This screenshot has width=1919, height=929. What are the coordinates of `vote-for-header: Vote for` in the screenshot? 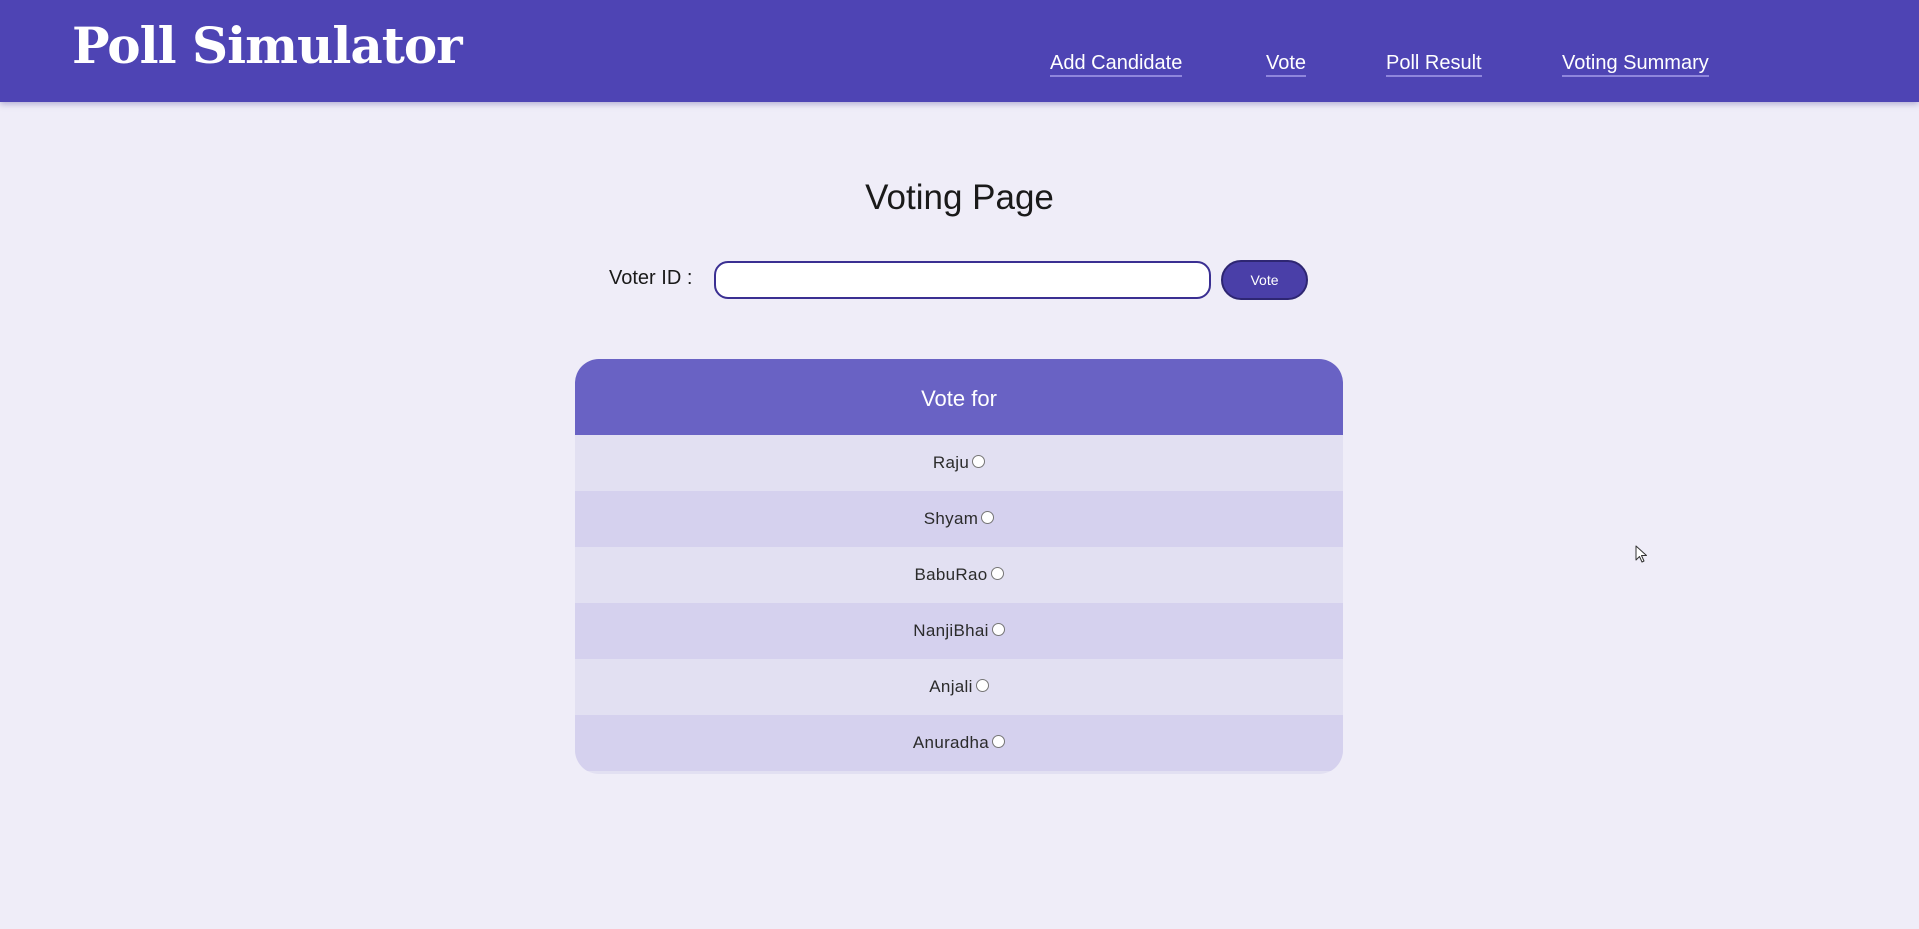 It's located at (959, 397).